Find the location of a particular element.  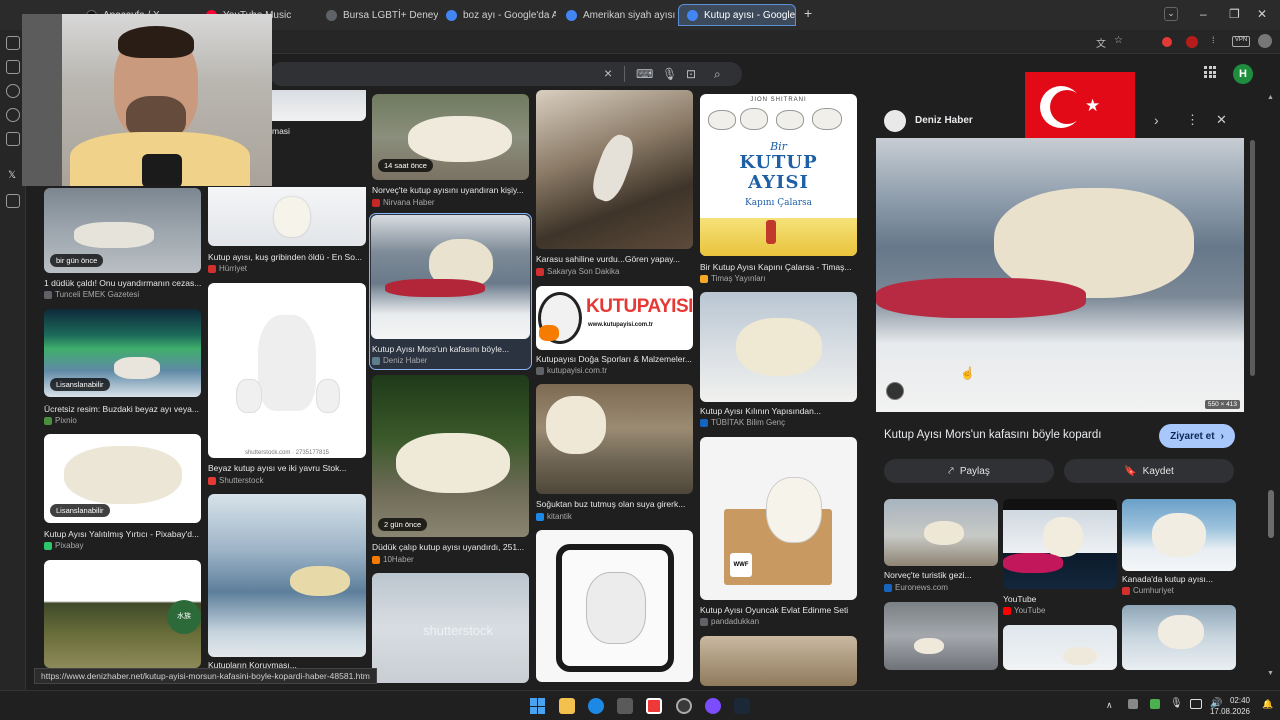

result-source: Pixnio is located at coordinates (123, 420).